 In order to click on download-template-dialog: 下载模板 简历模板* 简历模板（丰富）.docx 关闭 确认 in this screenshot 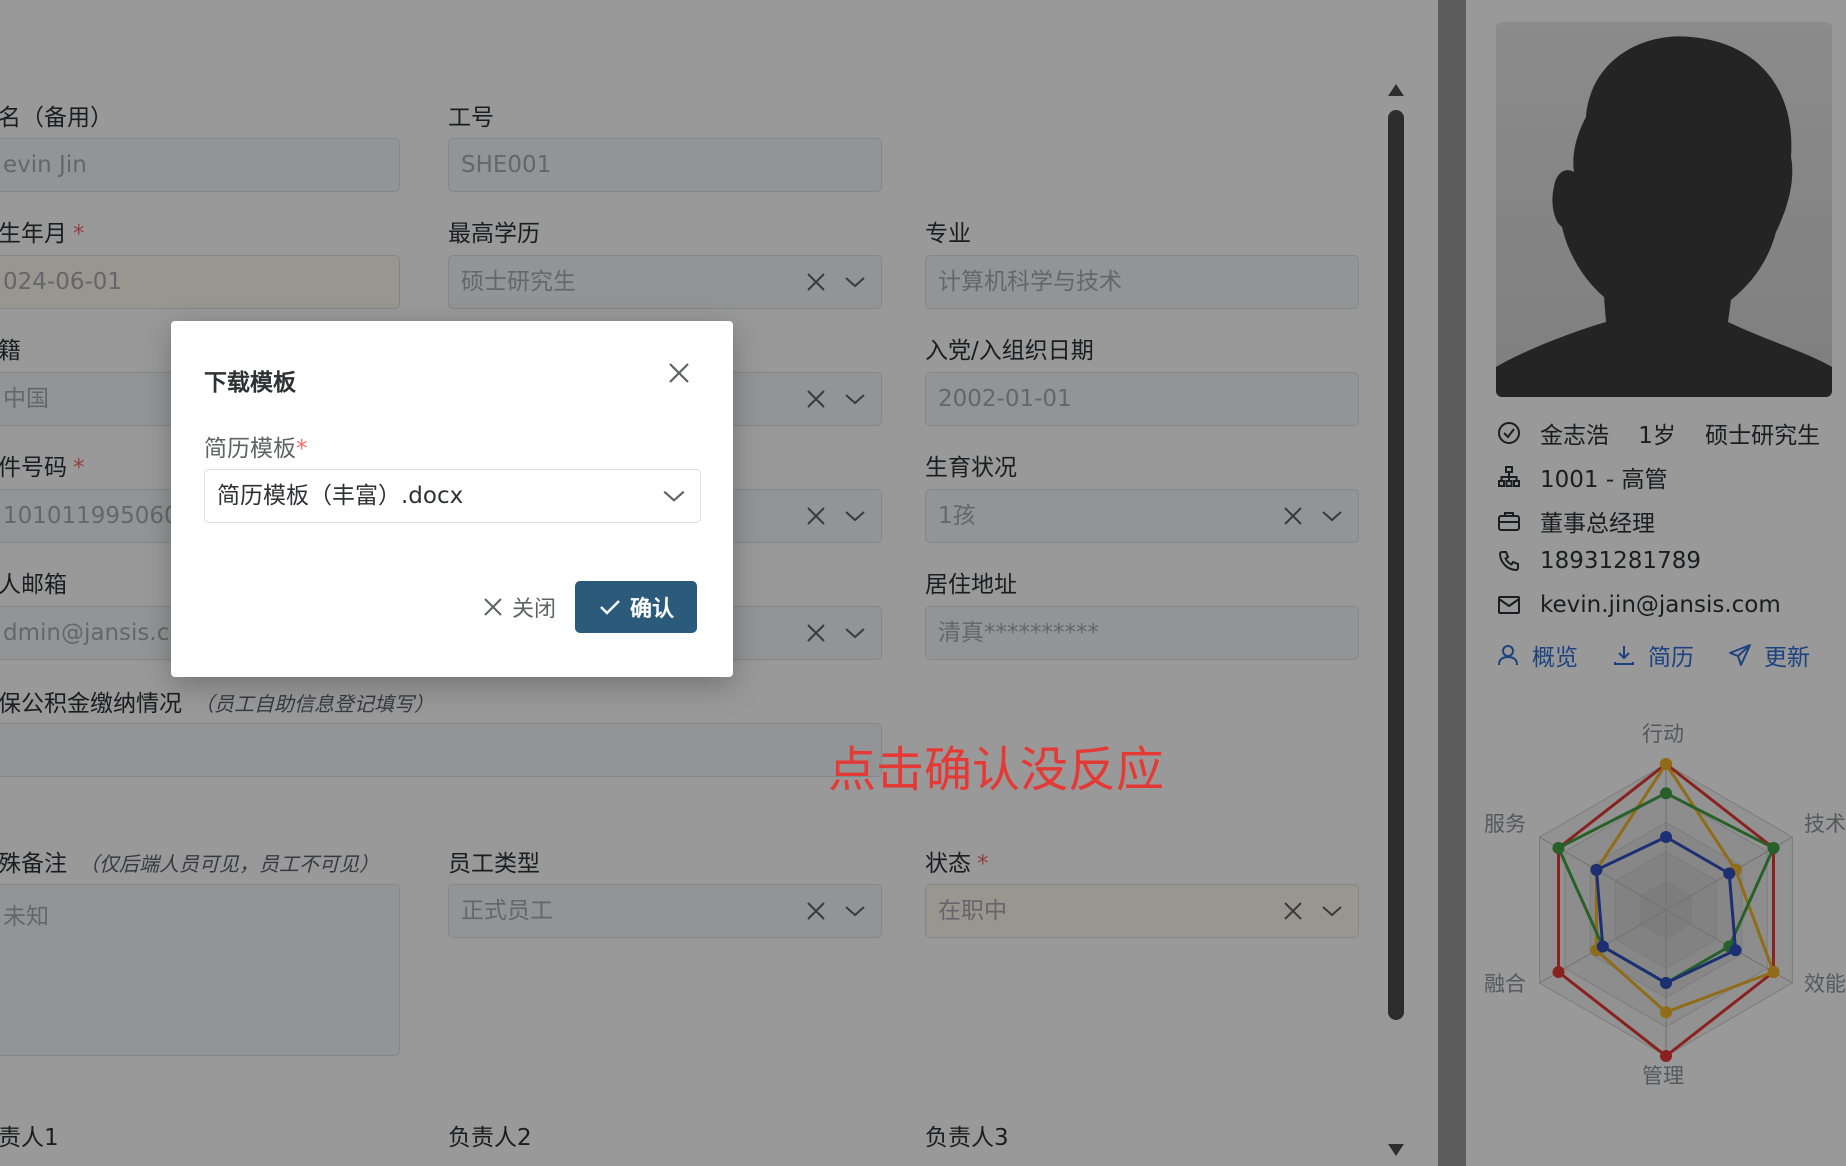, I will do `click(452, 499)`.